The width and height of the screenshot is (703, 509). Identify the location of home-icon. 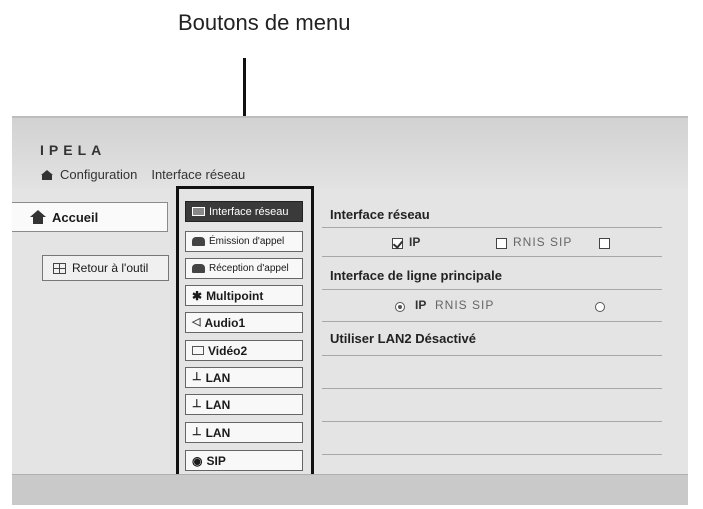
(38, 217).